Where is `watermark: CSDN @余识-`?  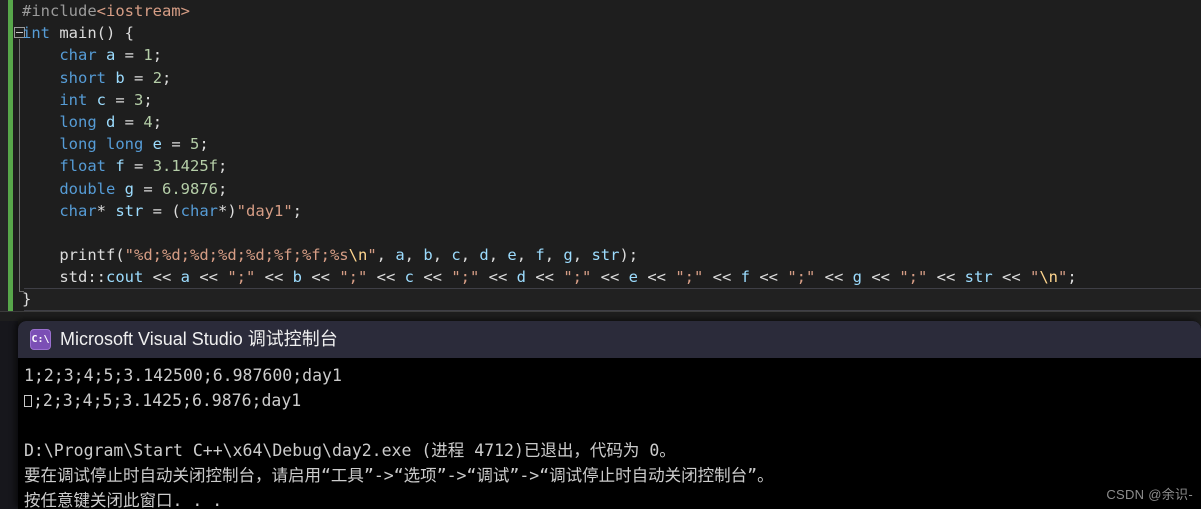
watermark: CSDN @余识- is located at coordinates (1149, 494).